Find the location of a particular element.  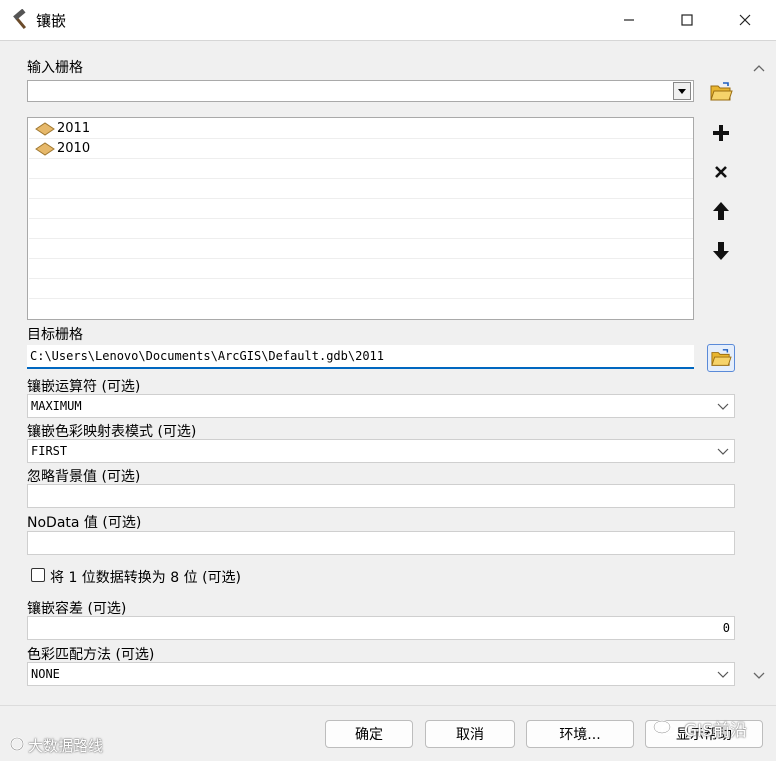

mosaic-operator-label: 镶嵌运算符 (可选) is located at coordinates (84, 387).